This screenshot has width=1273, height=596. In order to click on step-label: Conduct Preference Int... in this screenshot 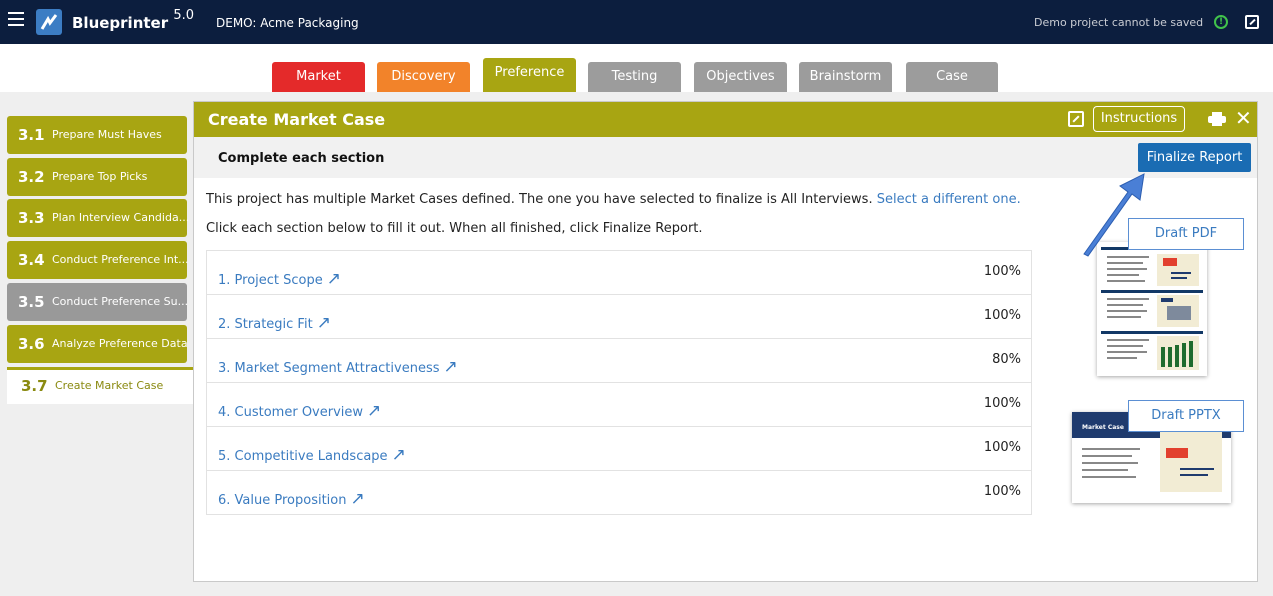, I will do `click(120, 259)`.